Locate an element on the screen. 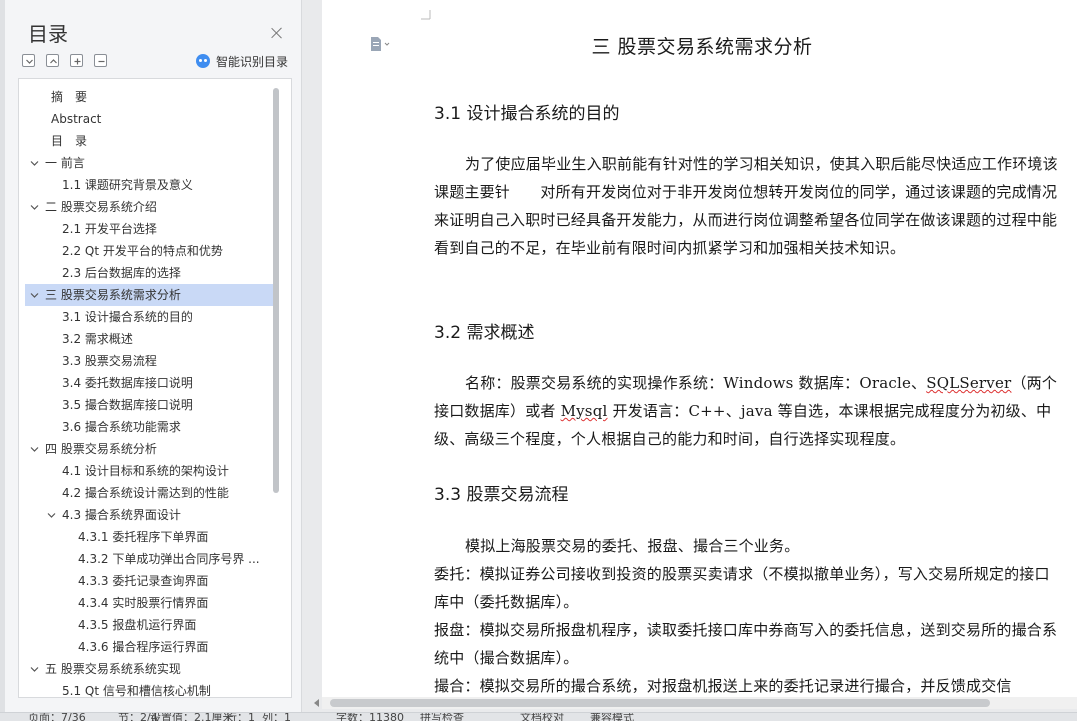 The image size is (1077, 721). smart-toc-button: 智能识别目录 is located at coordinates (242, 61).